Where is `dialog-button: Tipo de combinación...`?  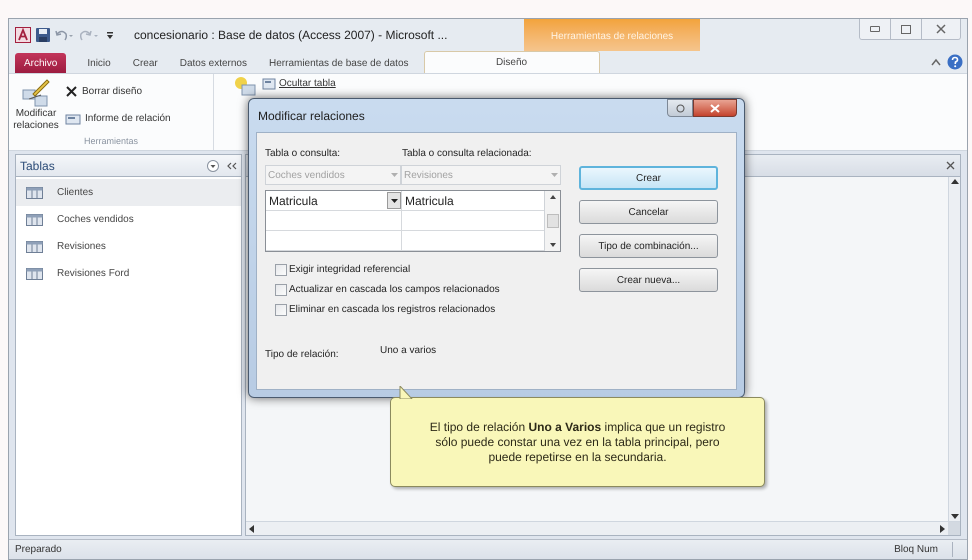
dialog-button: Tipo de combinación... is located at coordinates (648, 246).